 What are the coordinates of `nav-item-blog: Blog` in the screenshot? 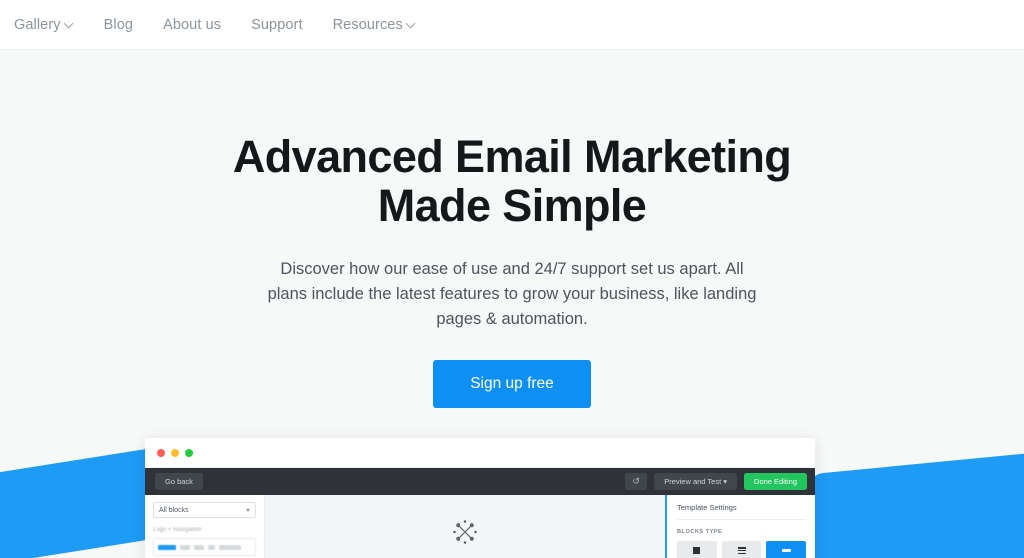 It's located at (126, 25).